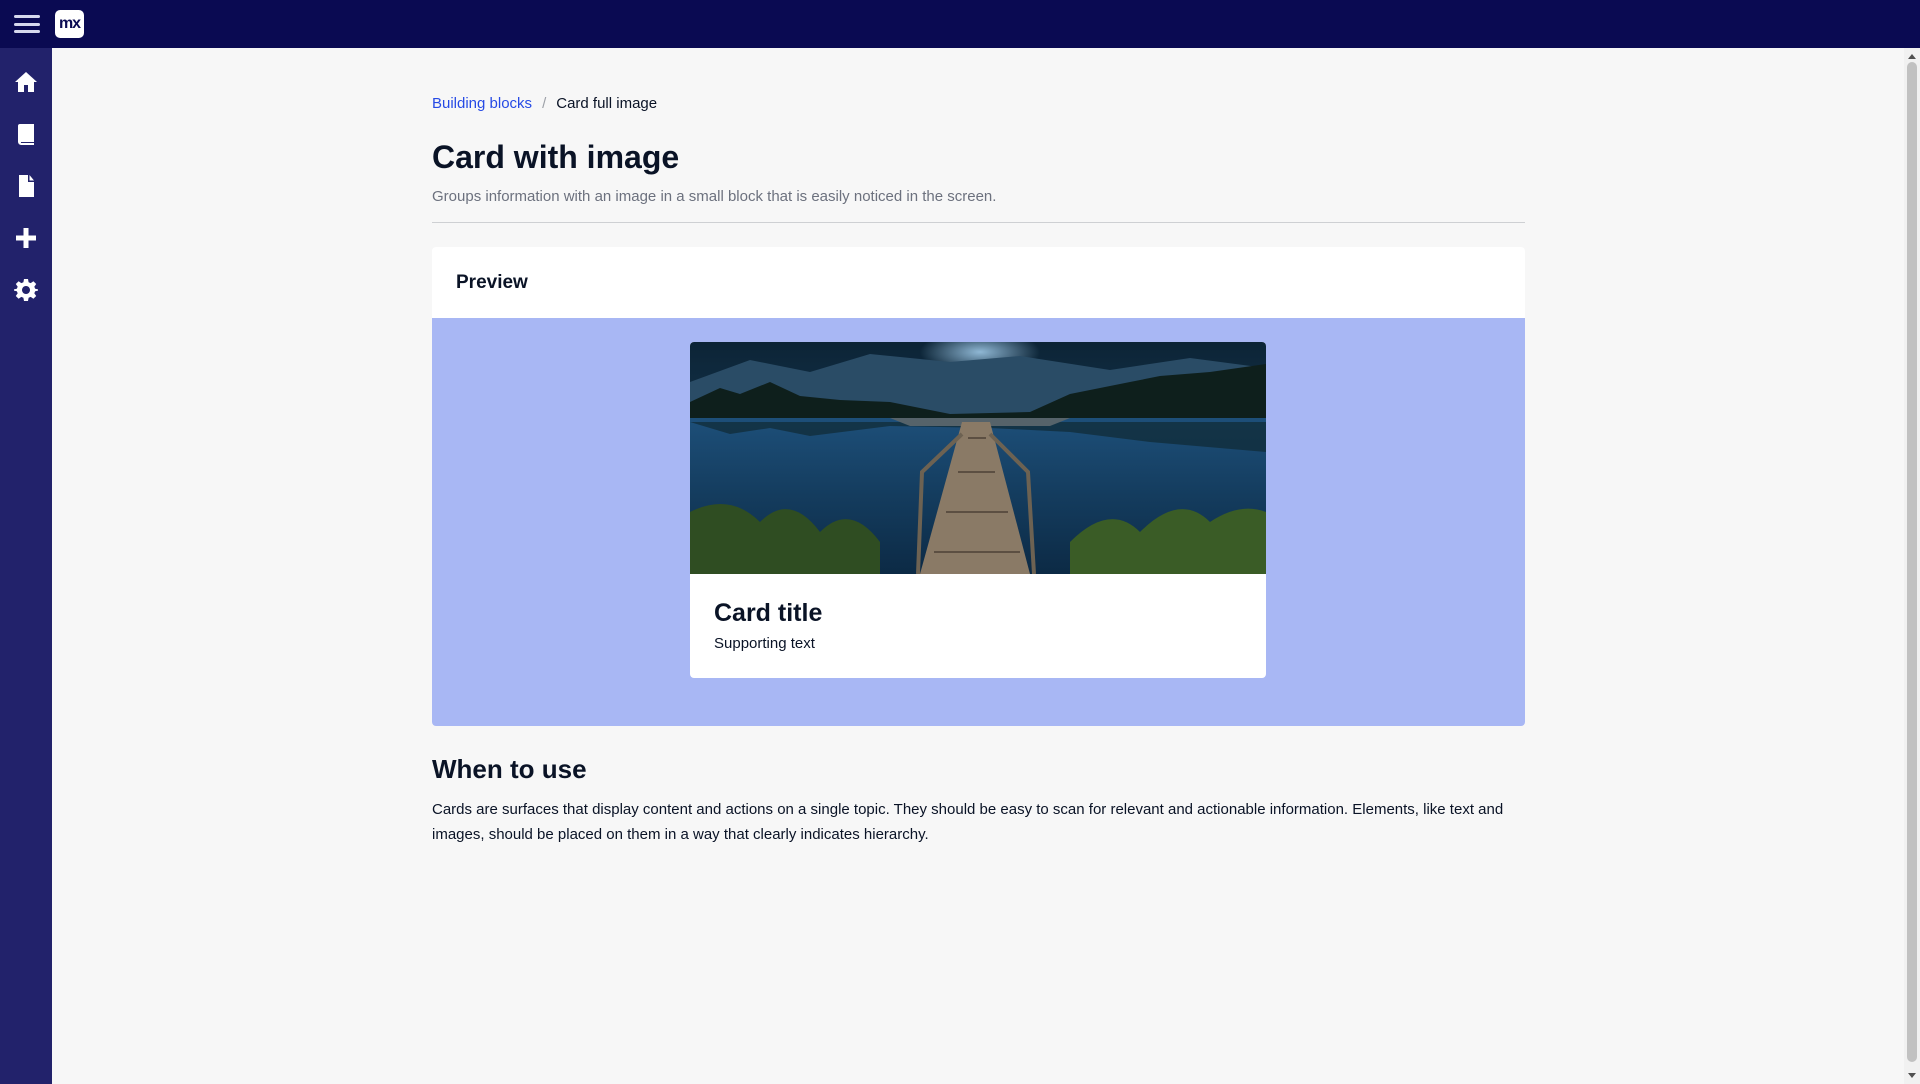  What do you see at coordinates (1912, 1075) in the screenshot?
I see `scroll-down-arrow-icon` at bounding box center [1912, 1075].